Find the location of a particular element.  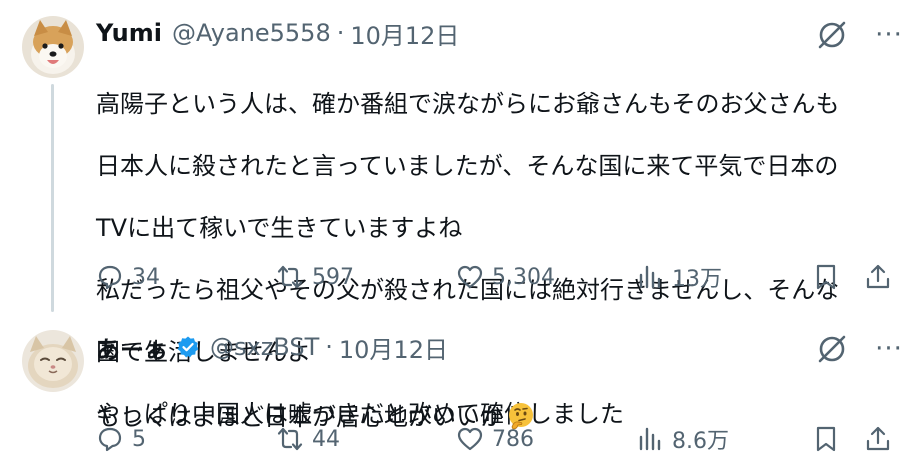

thread-connector-line is located at coordinates (52, 198).